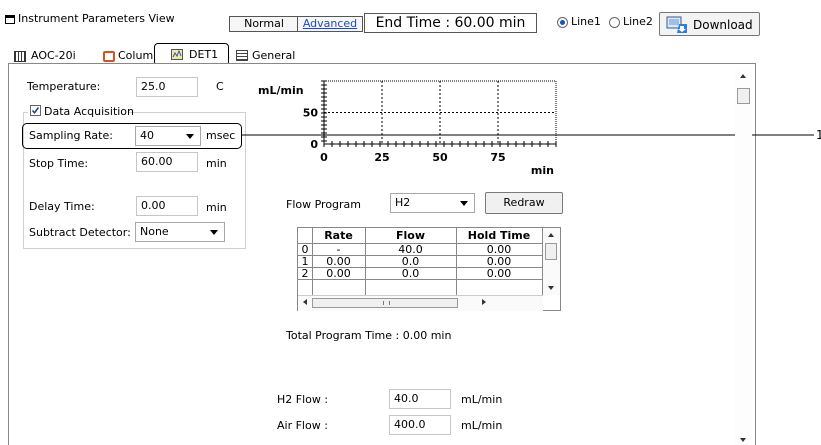  What do you see at coordinates (410, 235) in the screenshot?
I see `column-header-flow: Flow` at bounding box center [410, 235].